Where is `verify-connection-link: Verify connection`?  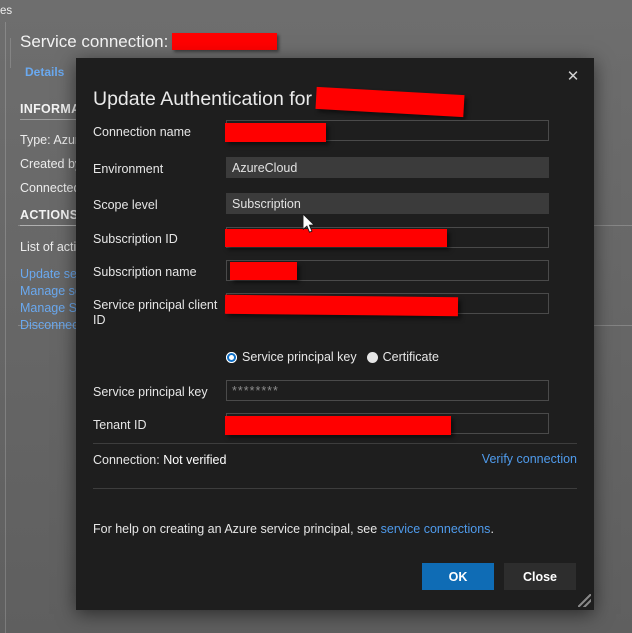 verify-connection-link: Verify connection is located at coordinates (529, 459).